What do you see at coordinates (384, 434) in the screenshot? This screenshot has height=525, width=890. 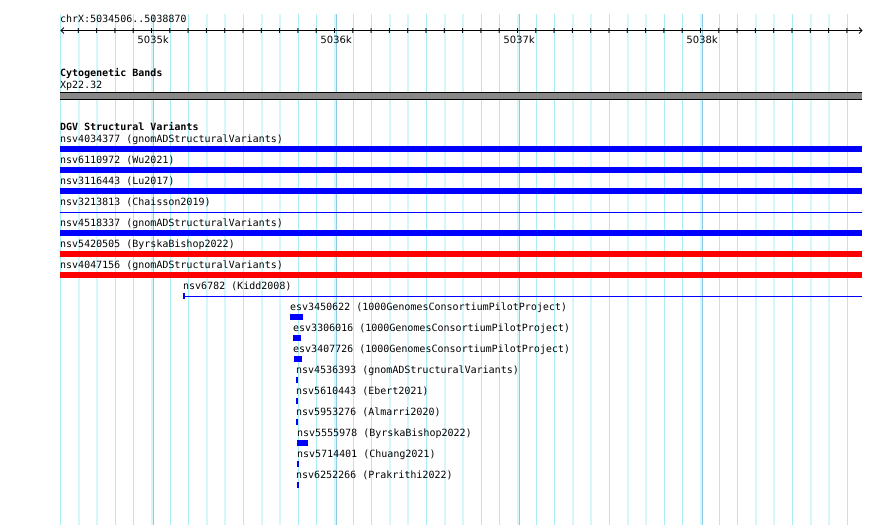 I see `variant-label: nsv5555978 (ByrskaBishop2022)` at bounding box center [384, 434].